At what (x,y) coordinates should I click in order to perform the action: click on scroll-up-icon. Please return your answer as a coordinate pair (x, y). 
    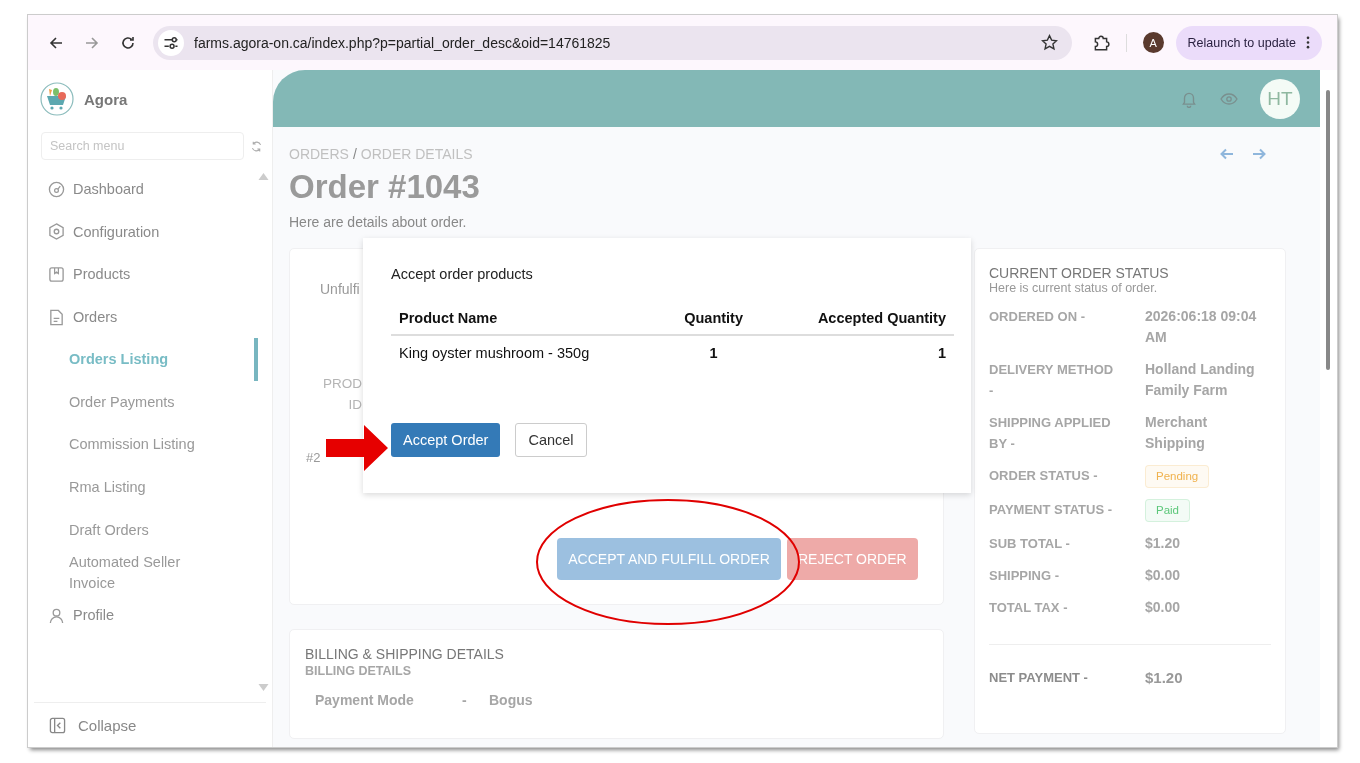
    Looking at the image, I should click on (263, 176).